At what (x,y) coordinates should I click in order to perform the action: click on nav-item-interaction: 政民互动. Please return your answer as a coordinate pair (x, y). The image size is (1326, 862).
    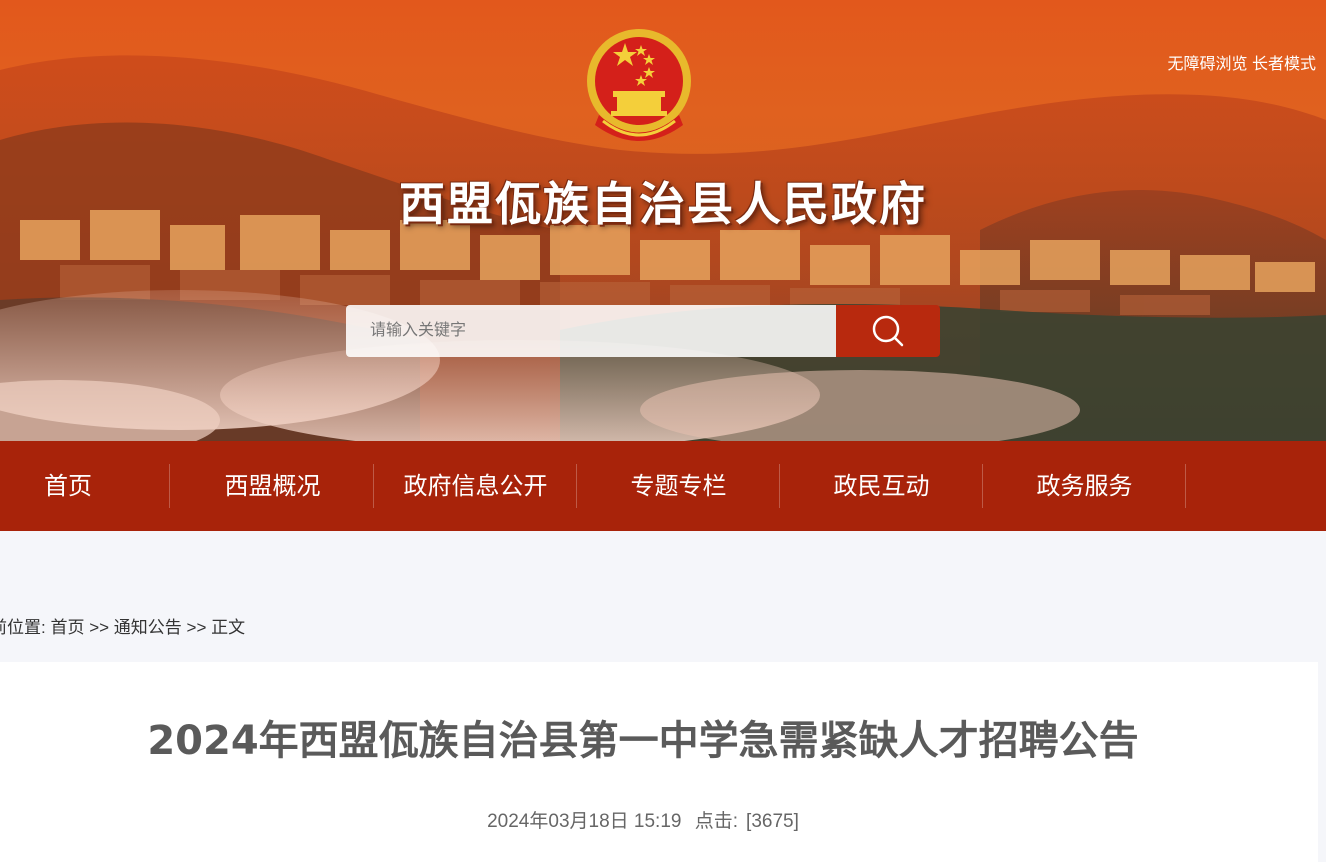
    Looking at the image, I should click on (881, 486).